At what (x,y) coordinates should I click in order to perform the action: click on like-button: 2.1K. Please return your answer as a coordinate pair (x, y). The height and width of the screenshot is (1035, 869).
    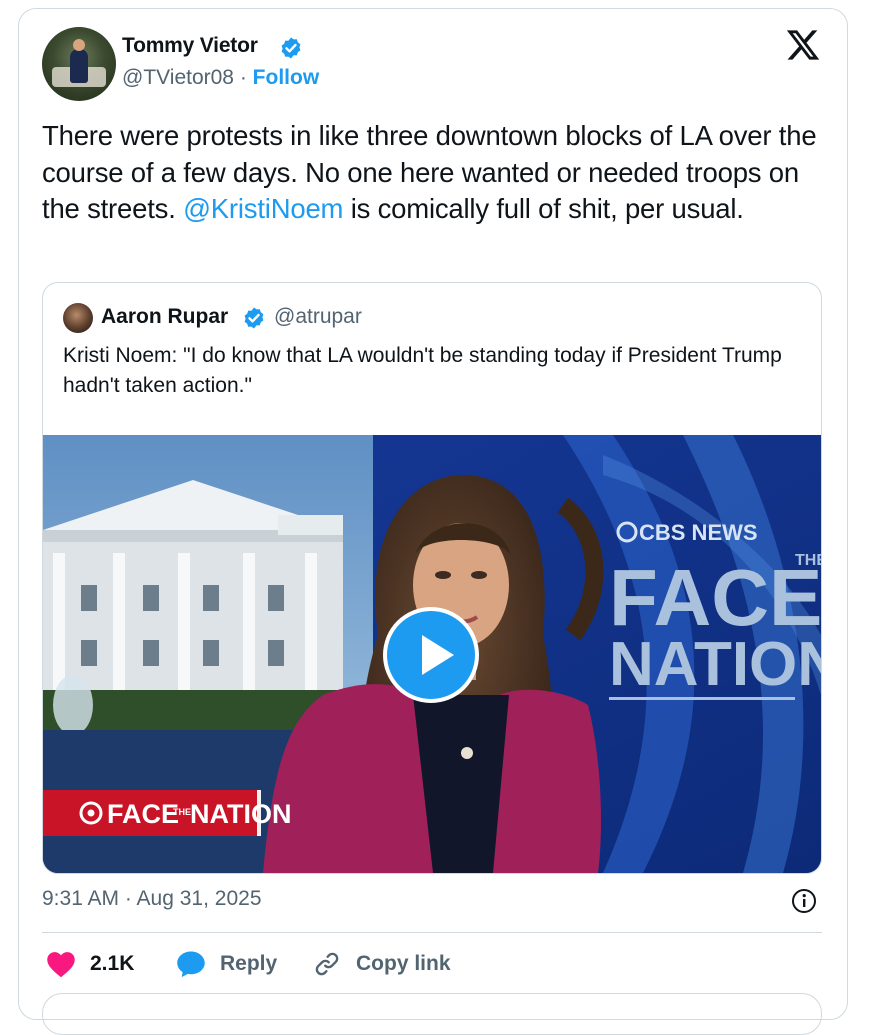
    Looking at the image, I should click on (90, 964).